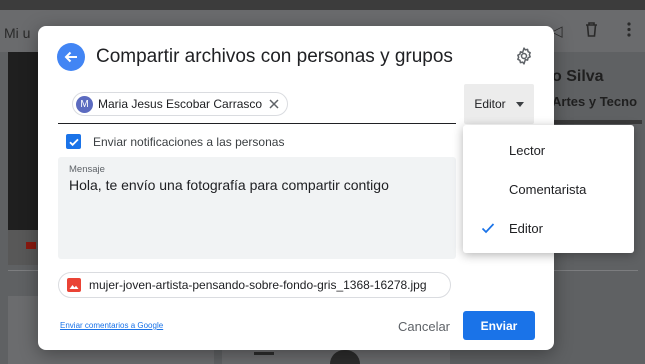 This screenshot has height=364, width=645. I want to click on arrow-left-icon, so click(70, 57).